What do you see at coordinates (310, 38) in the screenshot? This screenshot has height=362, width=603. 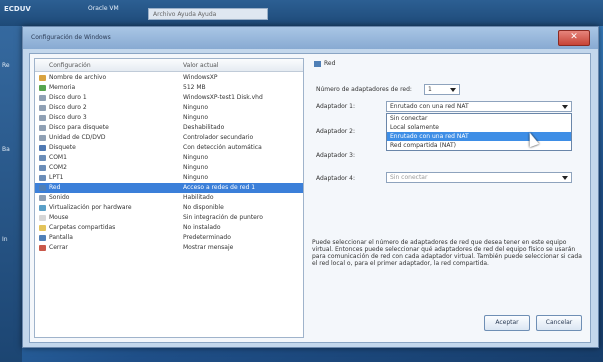 I see `title-bar: Configuración de Windows ✕` at bounding box center [310, 38].